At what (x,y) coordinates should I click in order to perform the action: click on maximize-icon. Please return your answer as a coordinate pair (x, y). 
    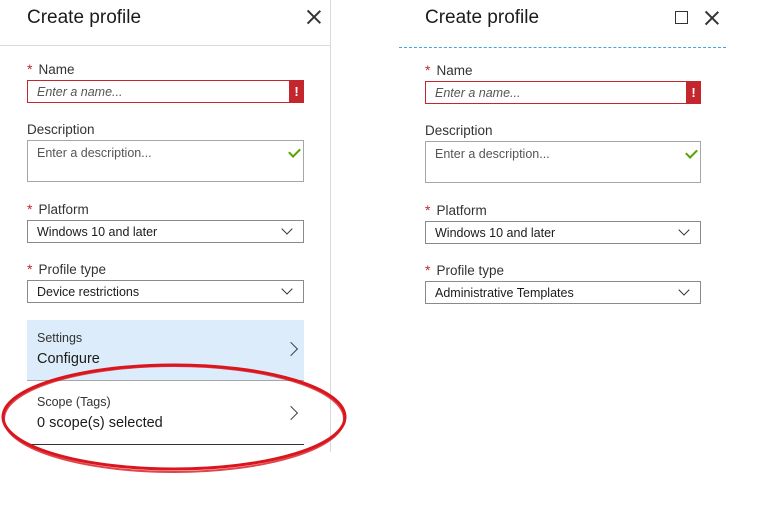
    Looking at the image, I should click on (681, 17).